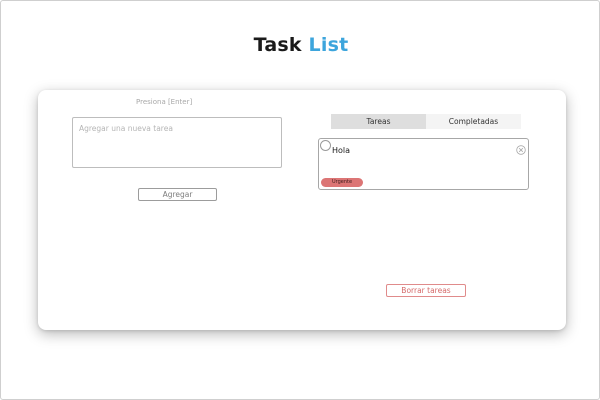 Image resolution: width=600 pixels, height=400 pixels. Describe the element at coordinates (426, 290) in the screenshot. I see `clear-tasks-button: Borrar tareas` at that location.